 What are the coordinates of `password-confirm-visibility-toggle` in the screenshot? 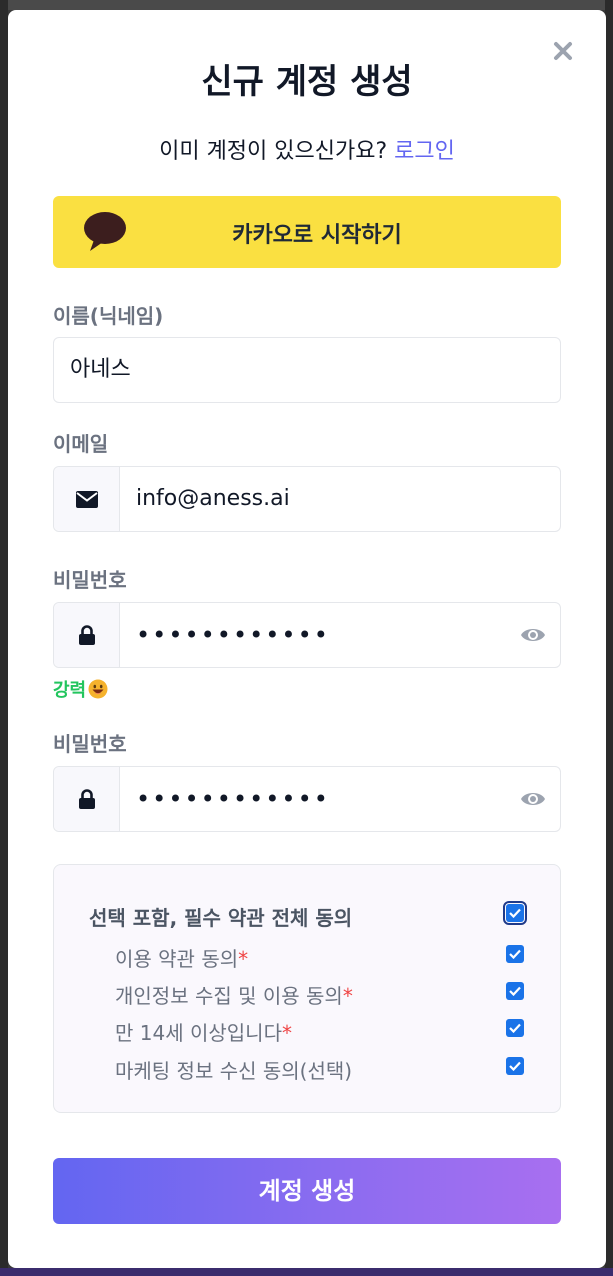 It's located at (533, 799).